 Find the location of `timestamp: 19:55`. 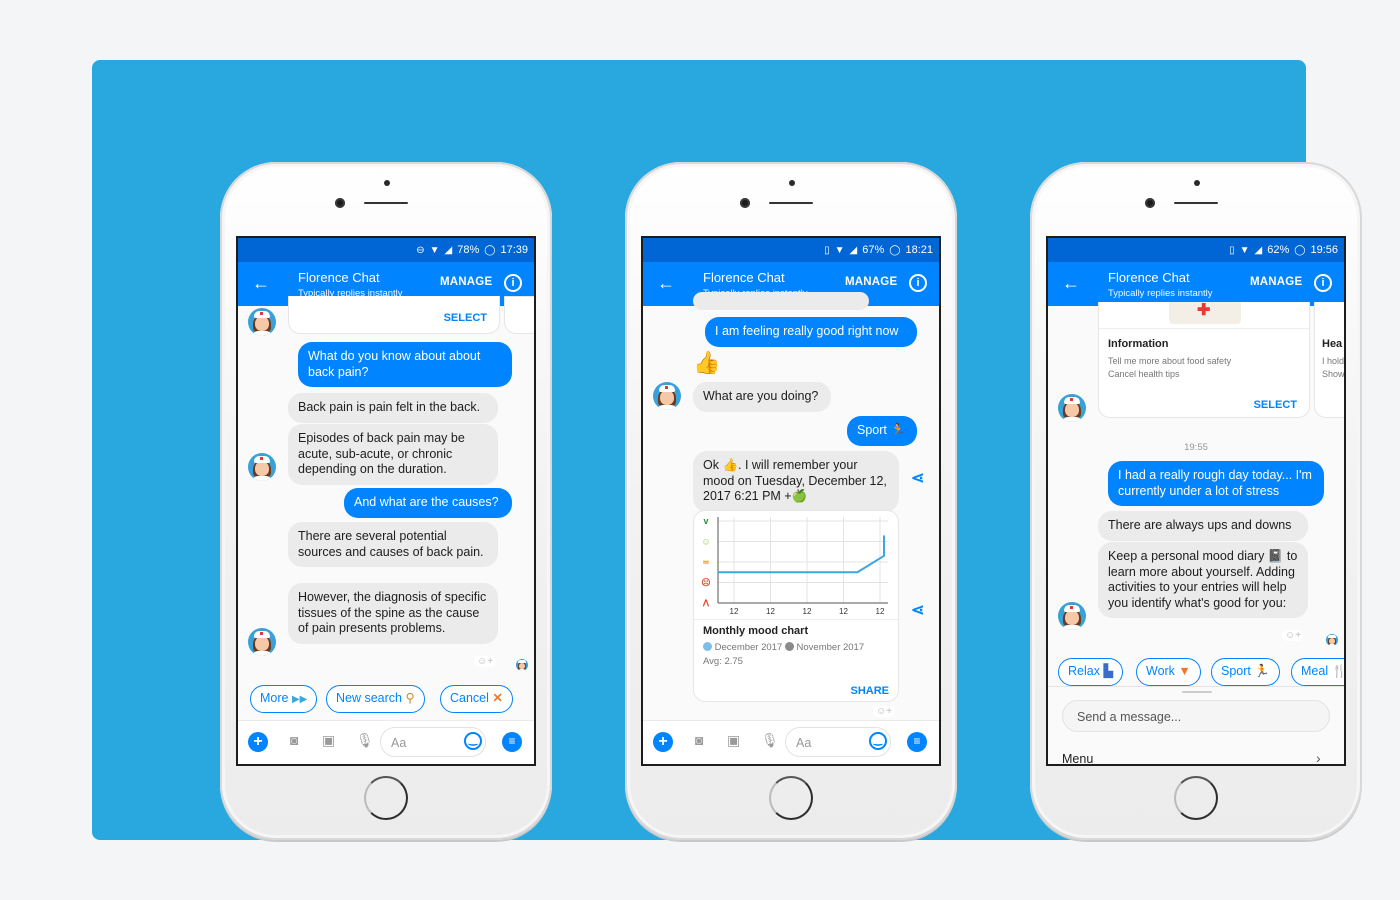

timestamp: 19:55 is located at coordinates (1196, 447).